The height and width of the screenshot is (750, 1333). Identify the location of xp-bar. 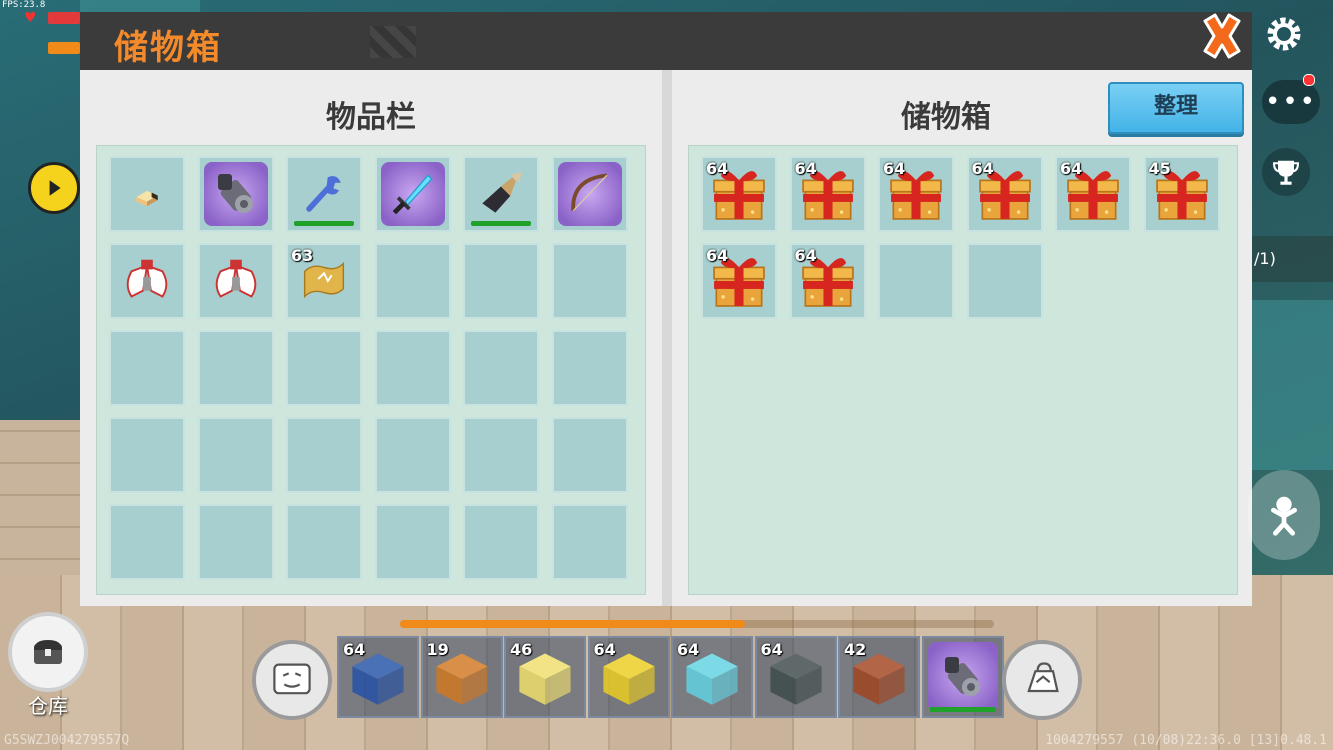
(572, 624).